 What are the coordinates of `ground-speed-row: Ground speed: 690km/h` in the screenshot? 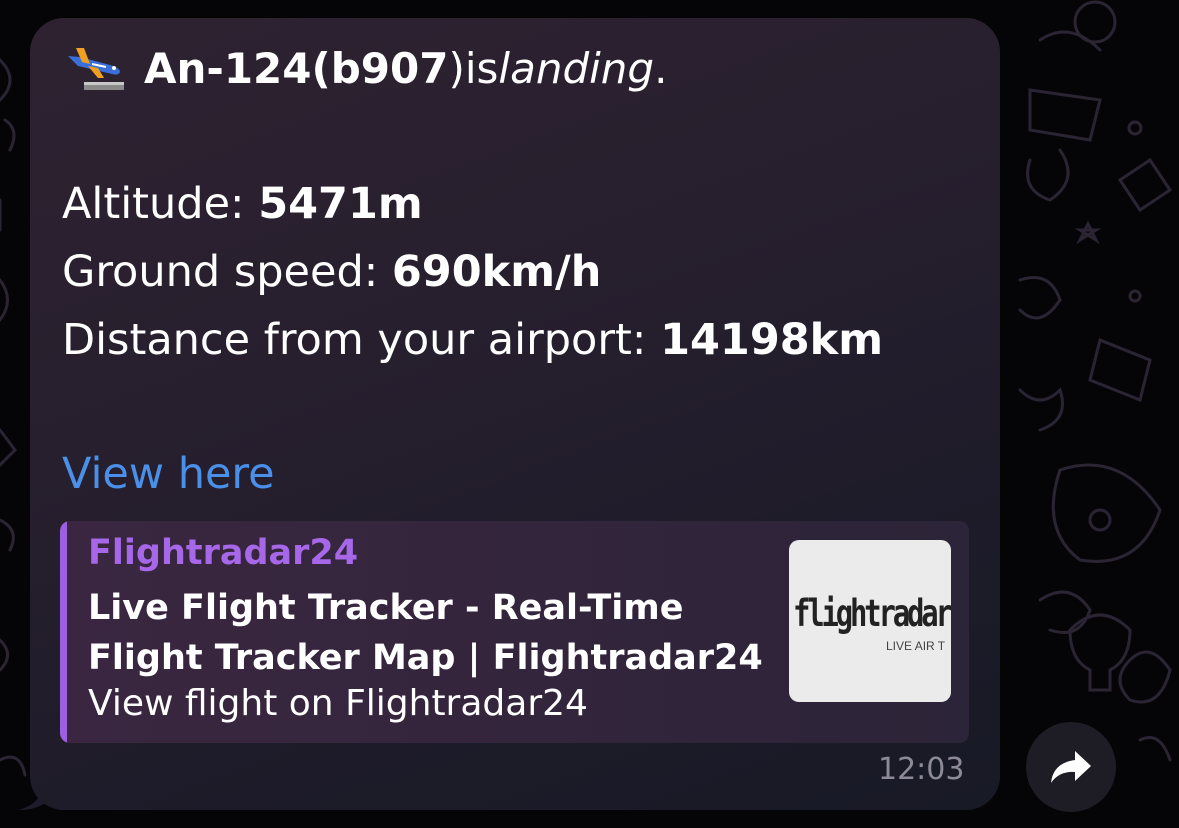 It's located at (331, 272).